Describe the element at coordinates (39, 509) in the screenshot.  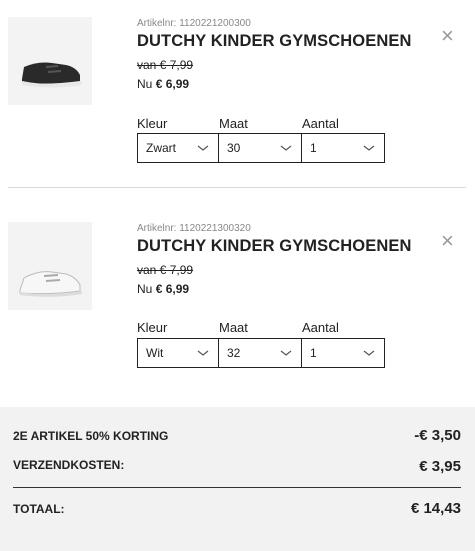
I see `total-label: TOTAAL:` at that location.